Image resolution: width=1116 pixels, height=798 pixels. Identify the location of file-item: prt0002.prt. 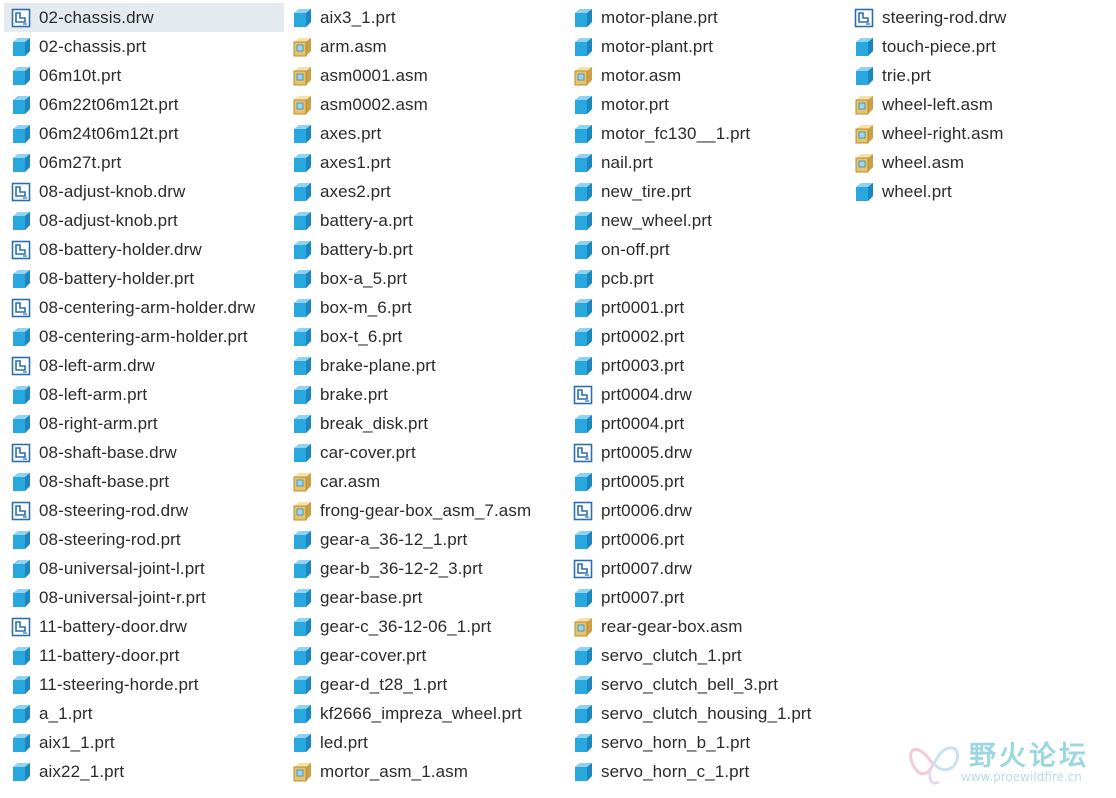
(703, 336).